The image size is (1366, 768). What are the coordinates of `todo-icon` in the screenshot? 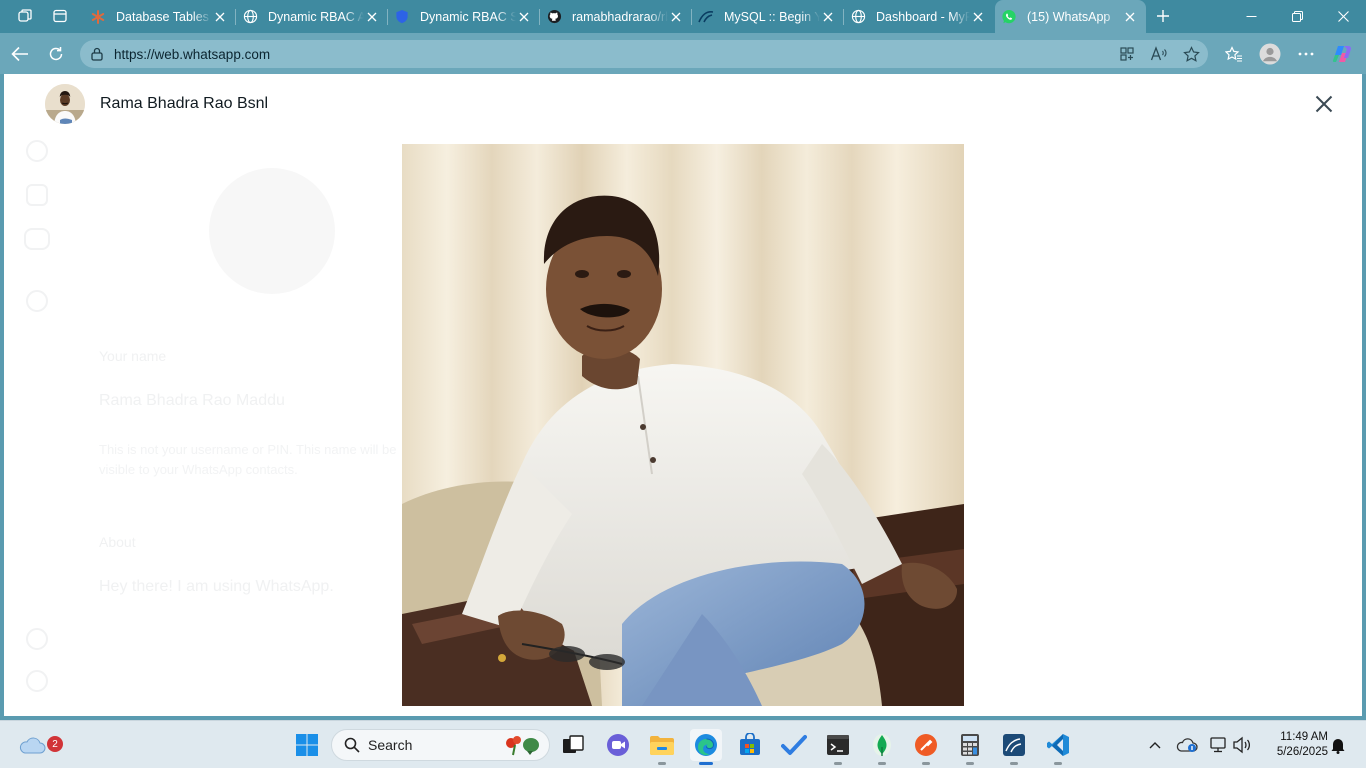 It's located at (794, 745).